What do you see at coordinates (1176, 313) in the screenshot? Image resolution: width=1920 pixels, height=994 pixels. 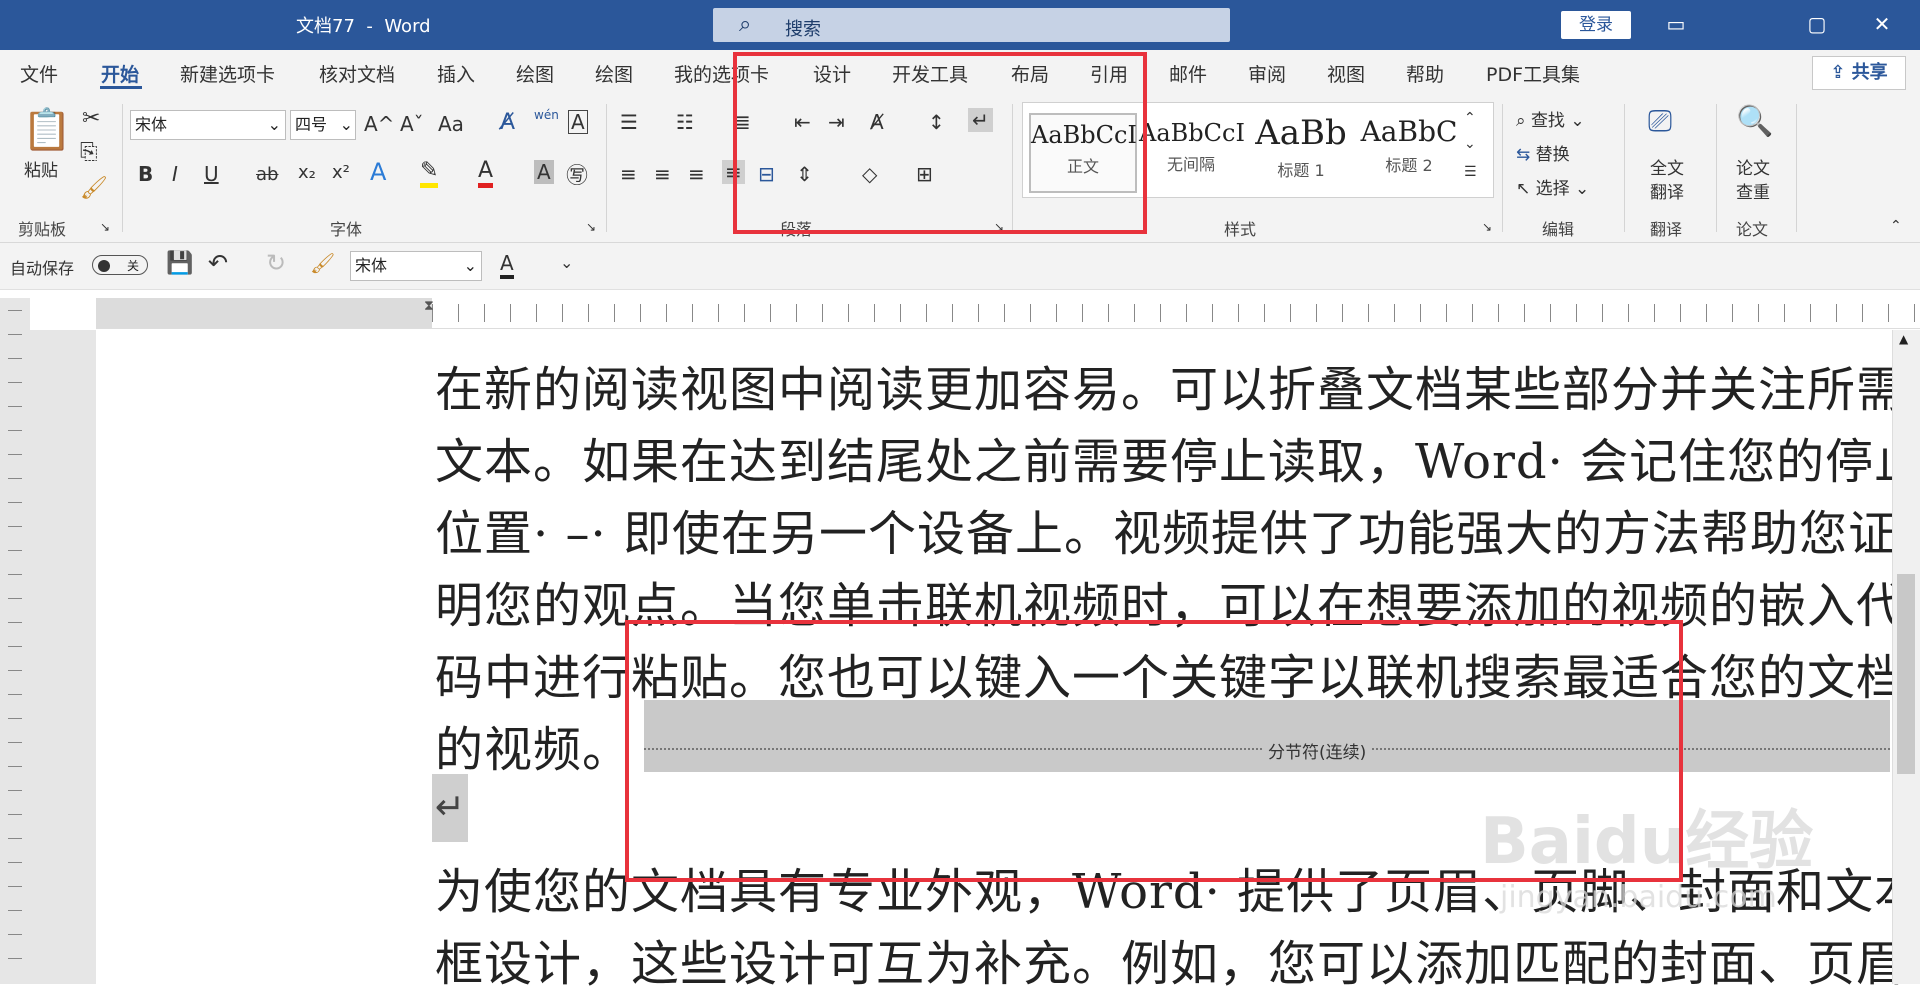 I see `ruler-ticks` at bounding box center [1176, 313].